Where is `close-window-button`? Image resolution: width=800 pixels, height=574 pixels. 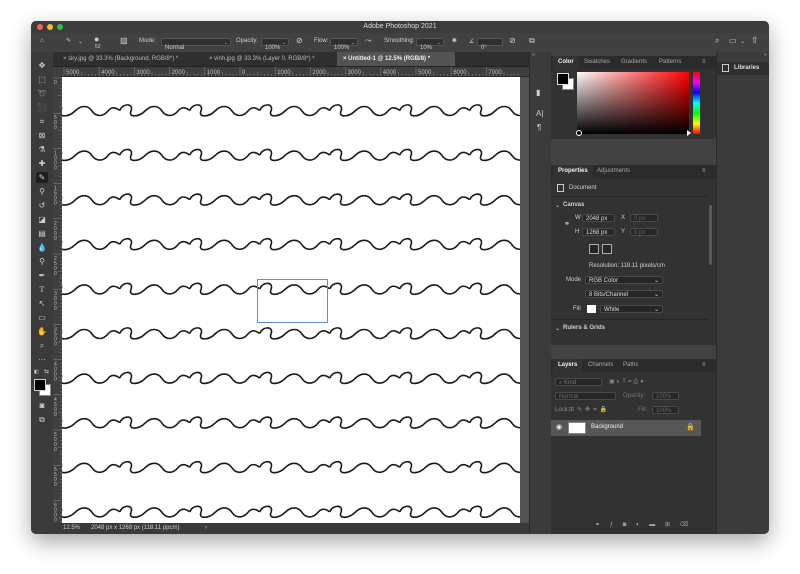
close-window-button is located at coordinates (40, 27).